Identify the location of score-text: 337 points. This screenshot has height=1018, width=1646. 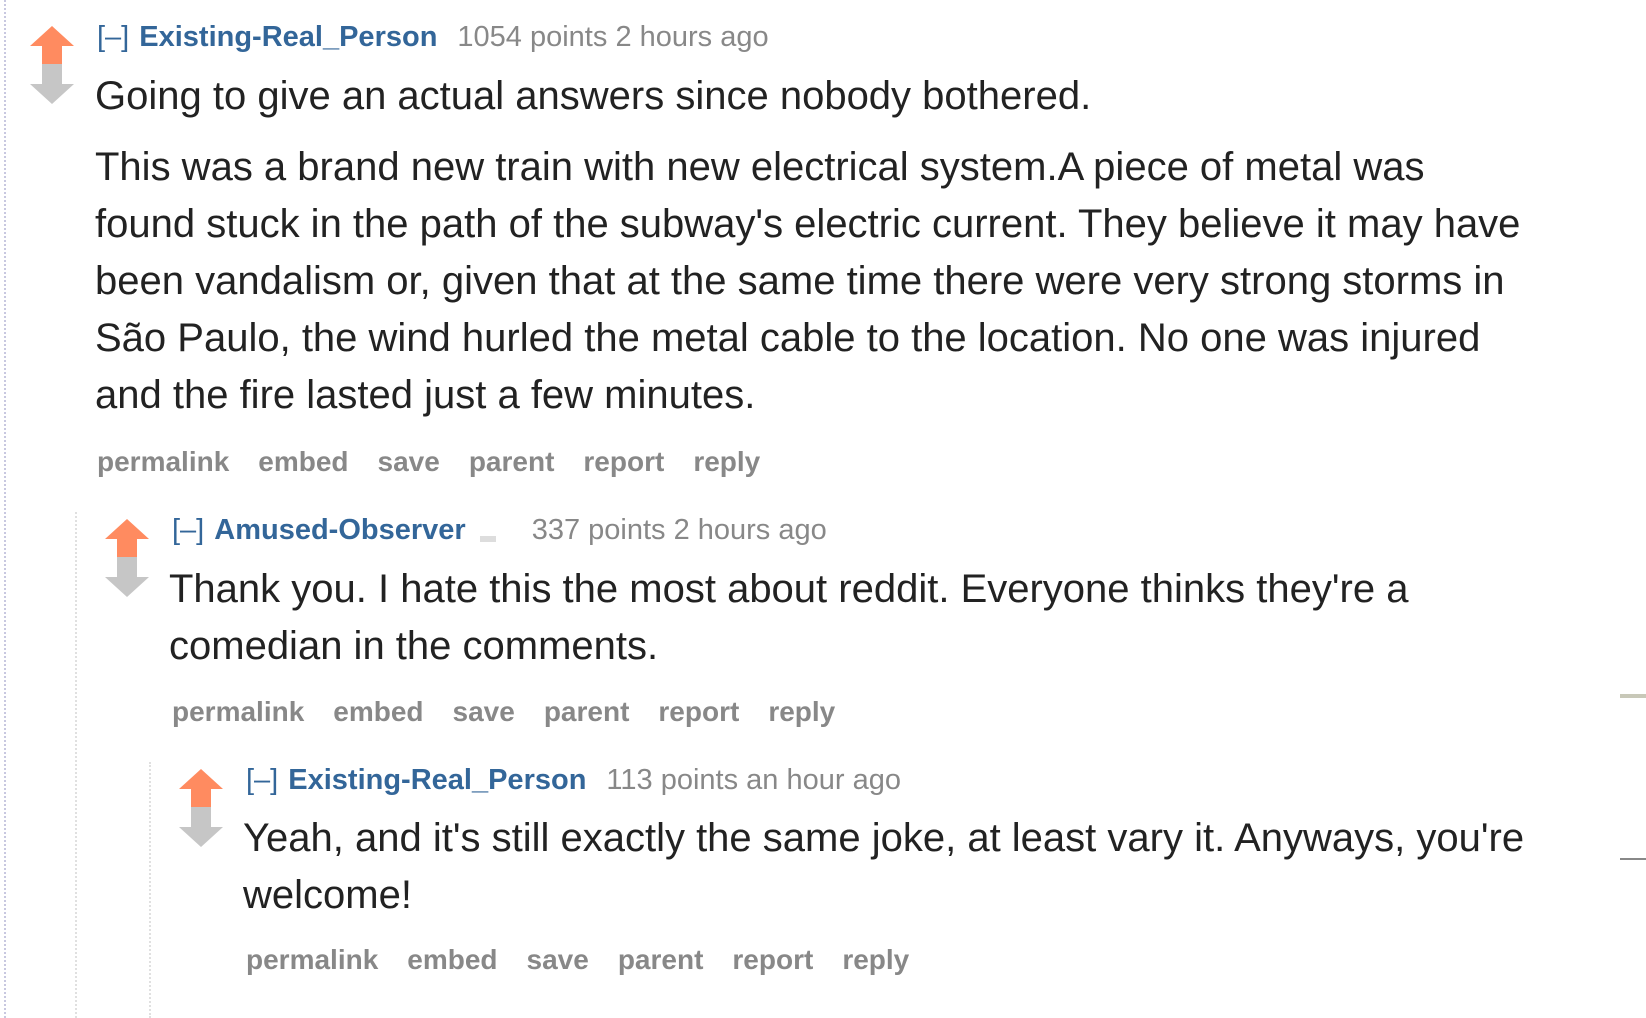
(598, 530).